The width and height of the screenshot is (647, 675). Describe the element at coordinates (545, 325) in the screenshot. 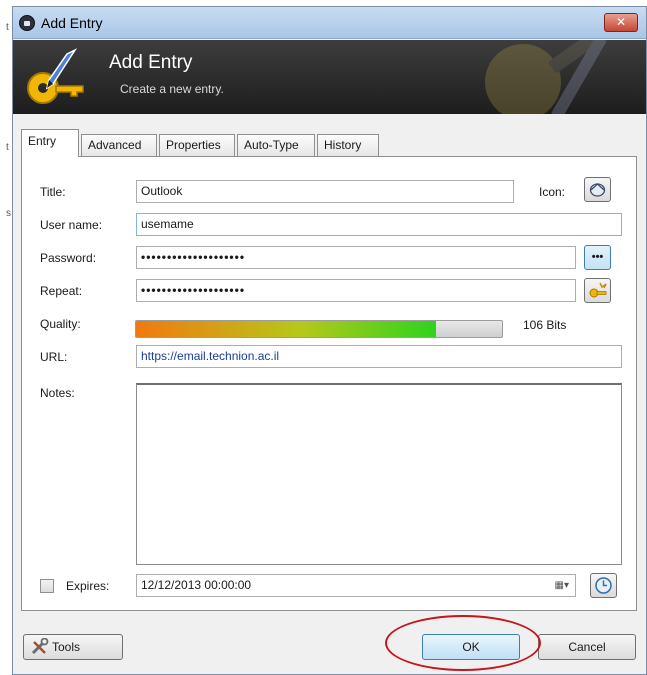

I see `quality-bits-text: 106 Bits` at that location.